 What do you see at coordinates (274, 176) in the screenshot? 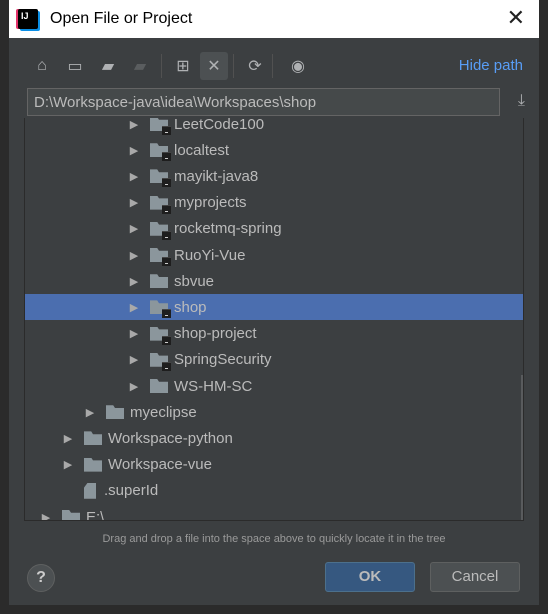
I see `tree-item: ▶ mayikt-java8` at bounding box center [274, 176].